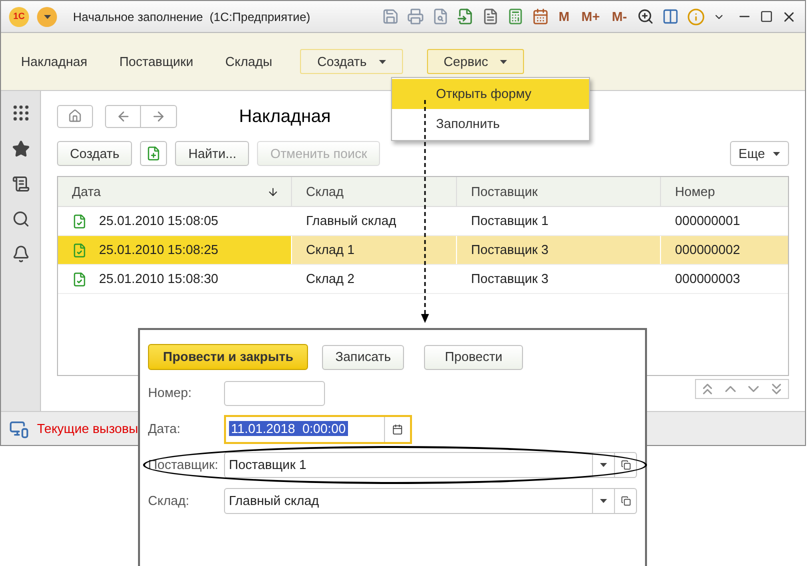  Describe the element at coordinates (156, 62) in the screenshot. I see `section-link: Поставщики` at that location.